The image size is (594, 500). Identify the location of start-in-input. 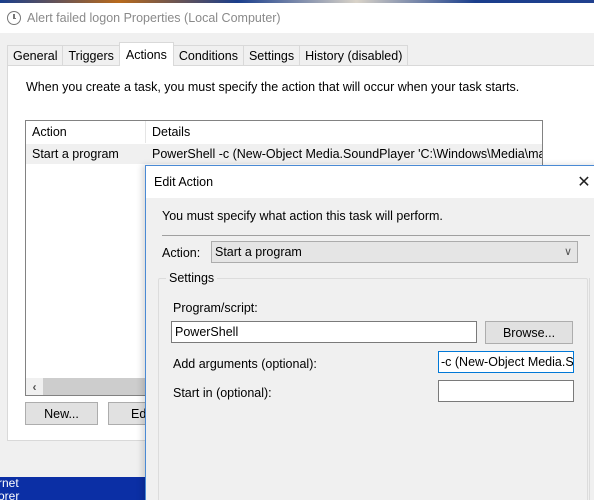
(506, 391).